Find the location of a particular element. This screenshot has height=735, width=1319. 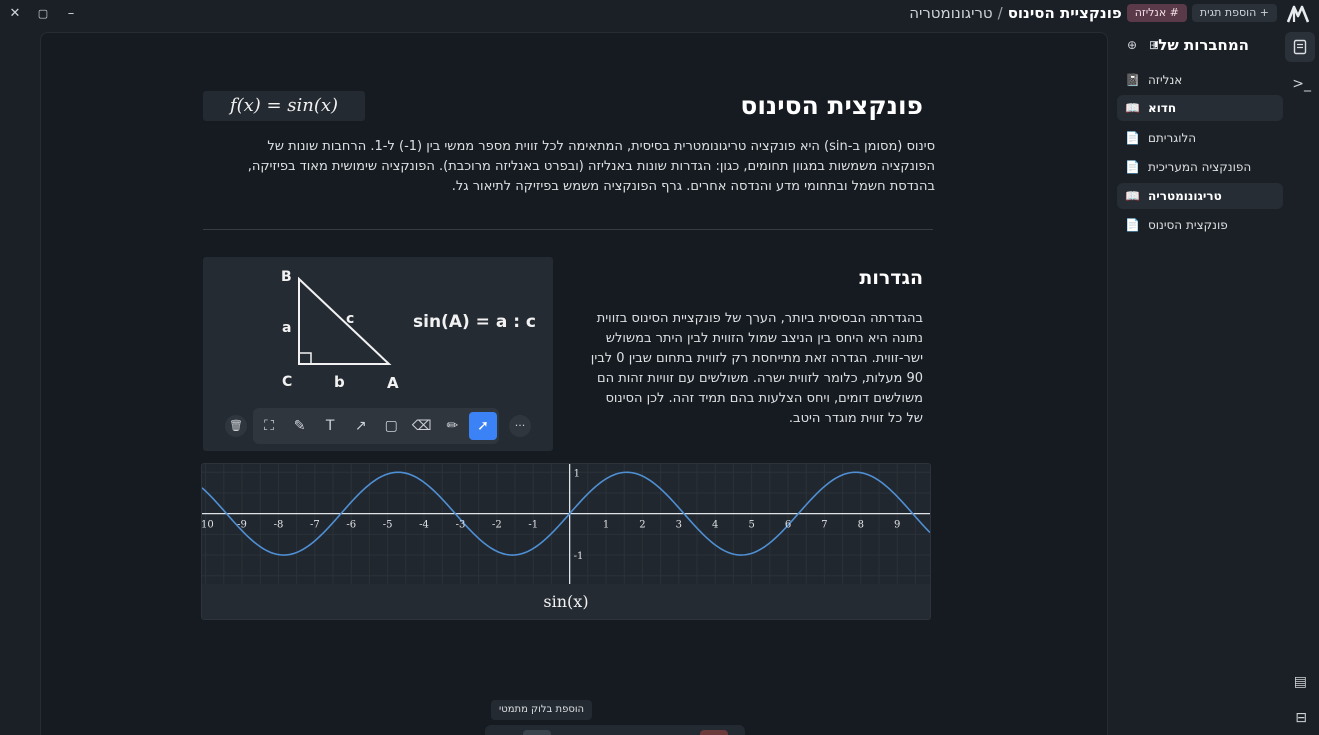

block-toolbar: Aa √x 📈 ✏ — 💾 🗑 is located at coordinates (615, 730).